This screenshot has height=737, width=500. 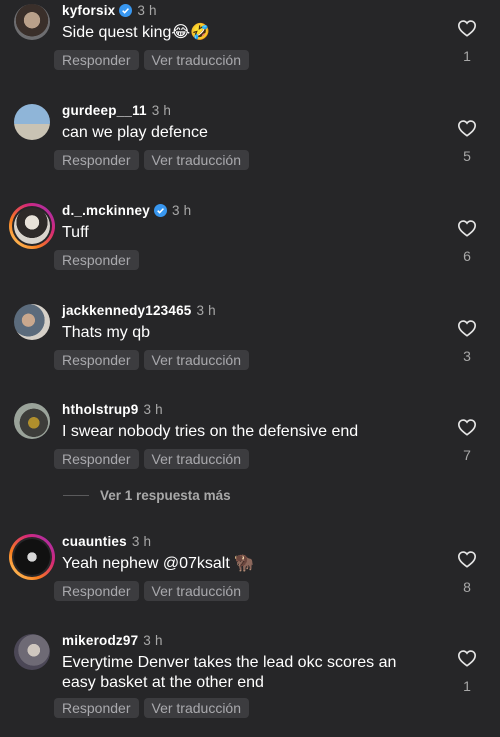 I want to click on username: cuaunties, so click(x=94, y=541).